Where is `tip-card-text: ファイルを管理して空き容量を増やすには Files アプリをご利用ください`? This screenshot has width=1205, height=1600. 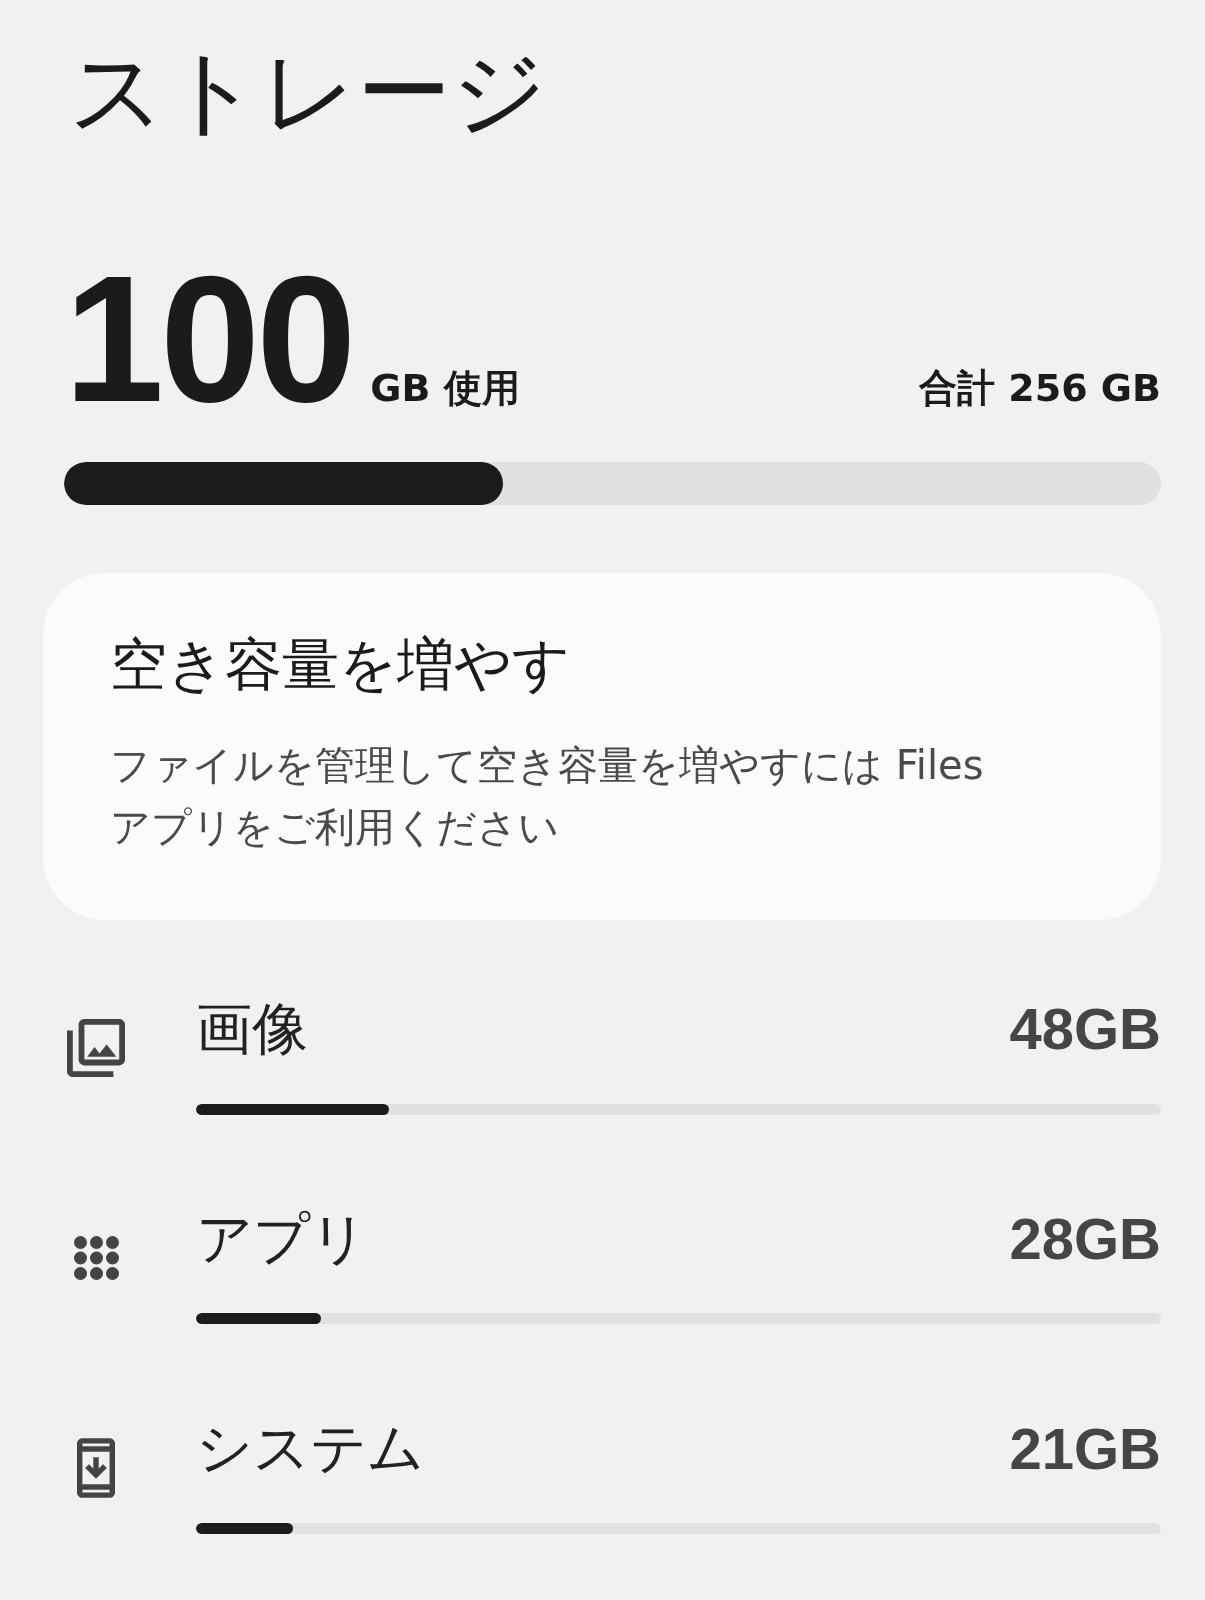
tip-card-text: ファイルを管理して空き容量を増やすには Files アプリをご利用ください is located at coordinates (547, 796).